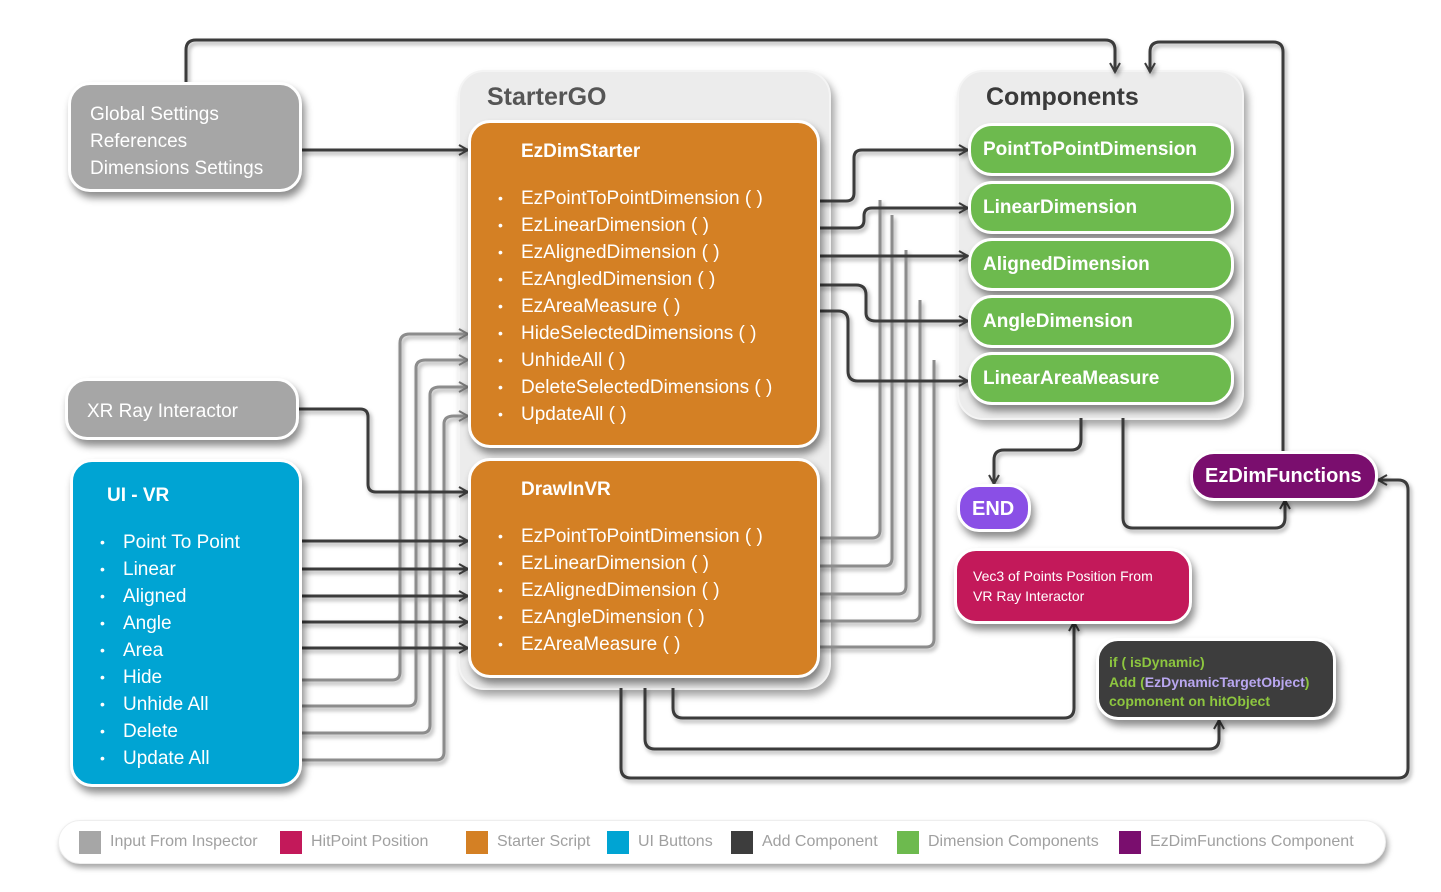 This screenshot has height=892, width=1441. Describe the element at coordinates (644, 536) in the screenshot. I see `method-vr-point-to-point: EzPointToPointDimension ( )` at that location.